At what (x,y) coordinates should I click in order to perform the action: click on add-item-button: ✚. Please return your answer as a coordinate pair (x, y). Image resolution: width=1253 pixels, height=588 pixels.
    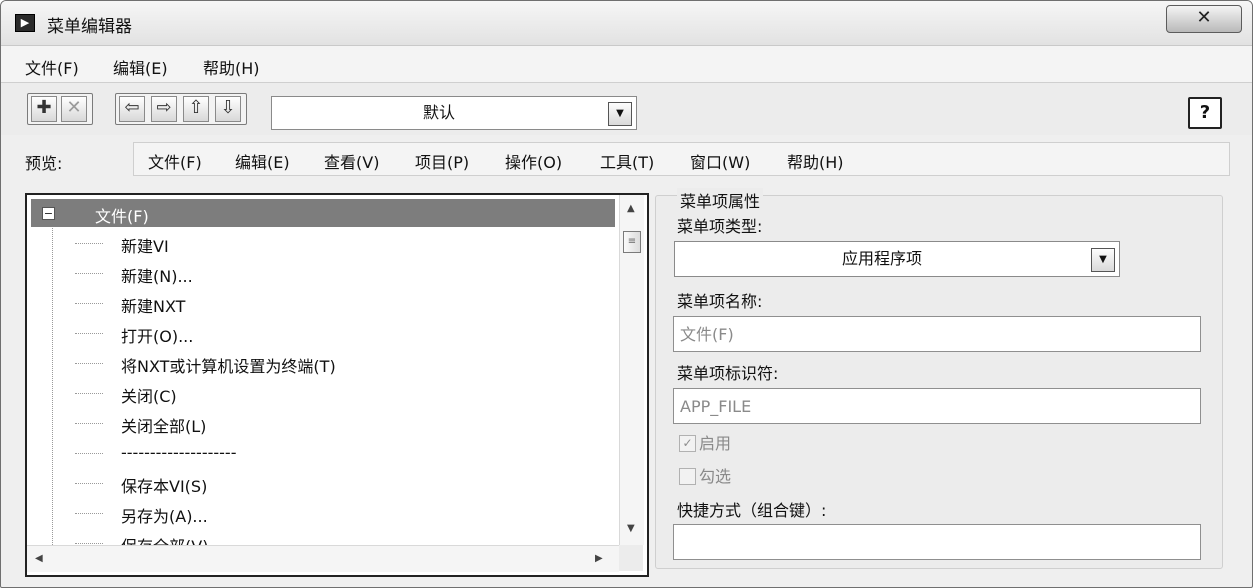
    Looking at the image, I should click on (44, 109).